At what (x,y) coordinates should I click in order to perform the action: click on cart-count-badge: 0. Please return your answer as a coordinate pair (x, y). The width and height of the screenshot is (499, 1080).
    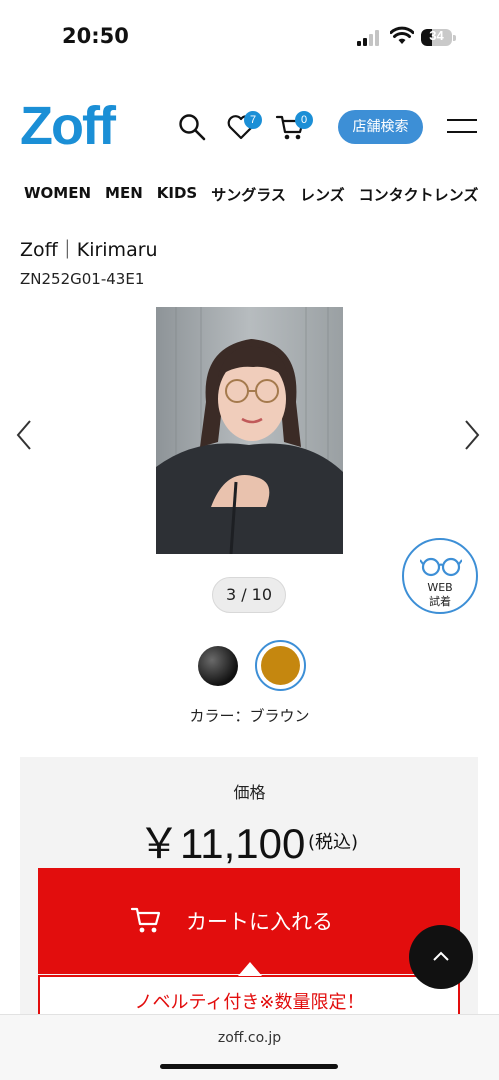
    Looking at the image, I should click on (304, 120).